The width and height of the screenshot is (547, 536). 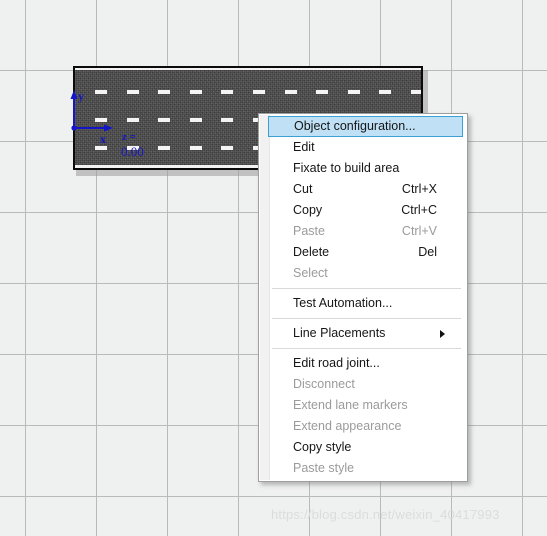 I want to click on menu-item-select: Select, so click(x=363, y=273).